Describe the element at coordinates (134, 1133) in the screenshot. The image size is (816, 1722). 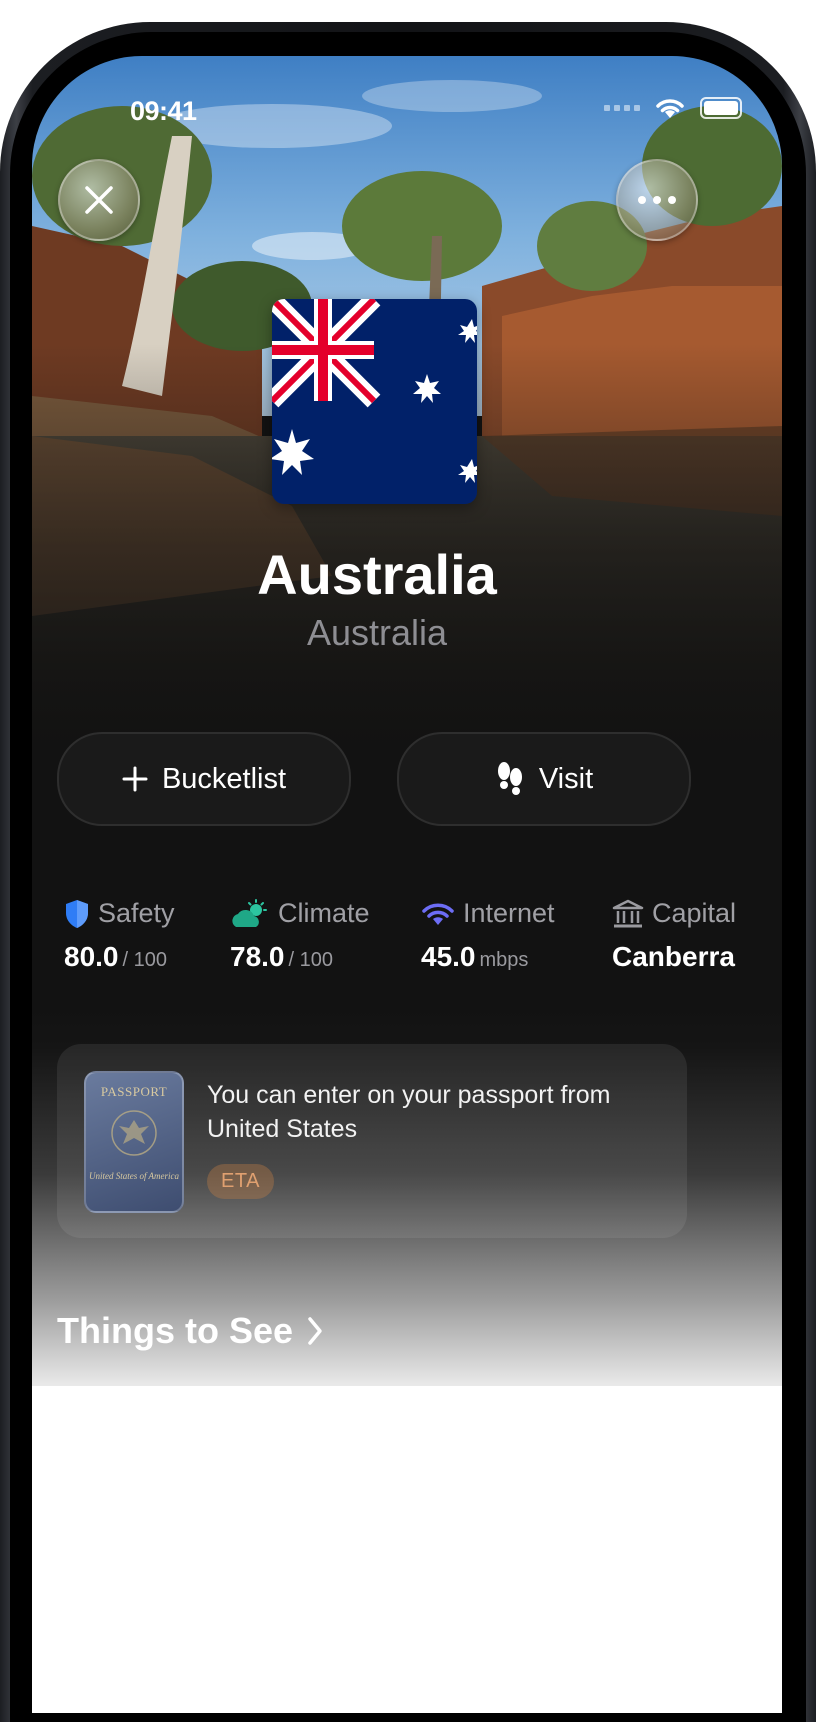
I see `eagle-seal-icon` at that location.